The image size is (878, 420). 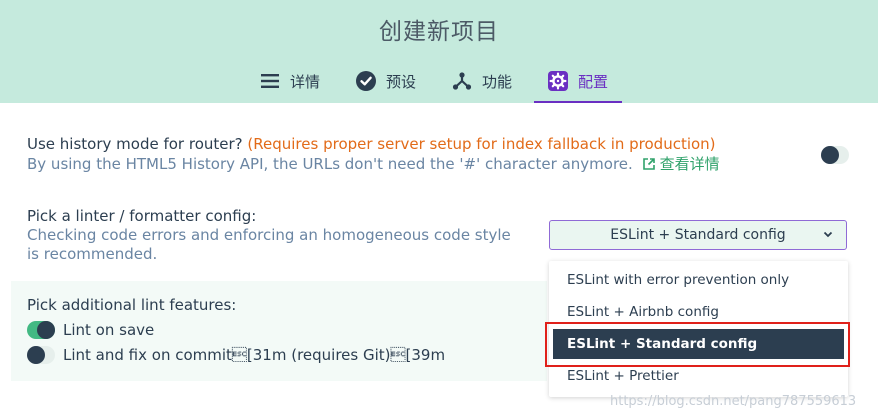 What do you see at coordinates (401, 81) in the screenshot?
I see `tab-presets-label: 预设` at bounding box center [401, 81].